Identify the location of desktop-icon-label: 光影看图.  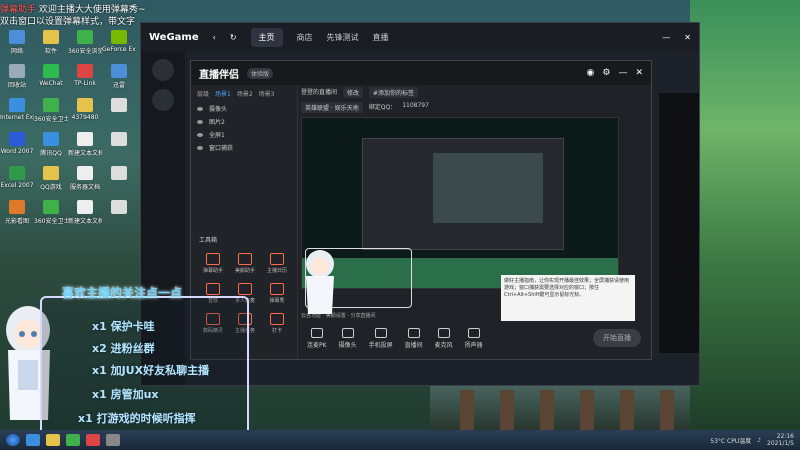
(16, 221).